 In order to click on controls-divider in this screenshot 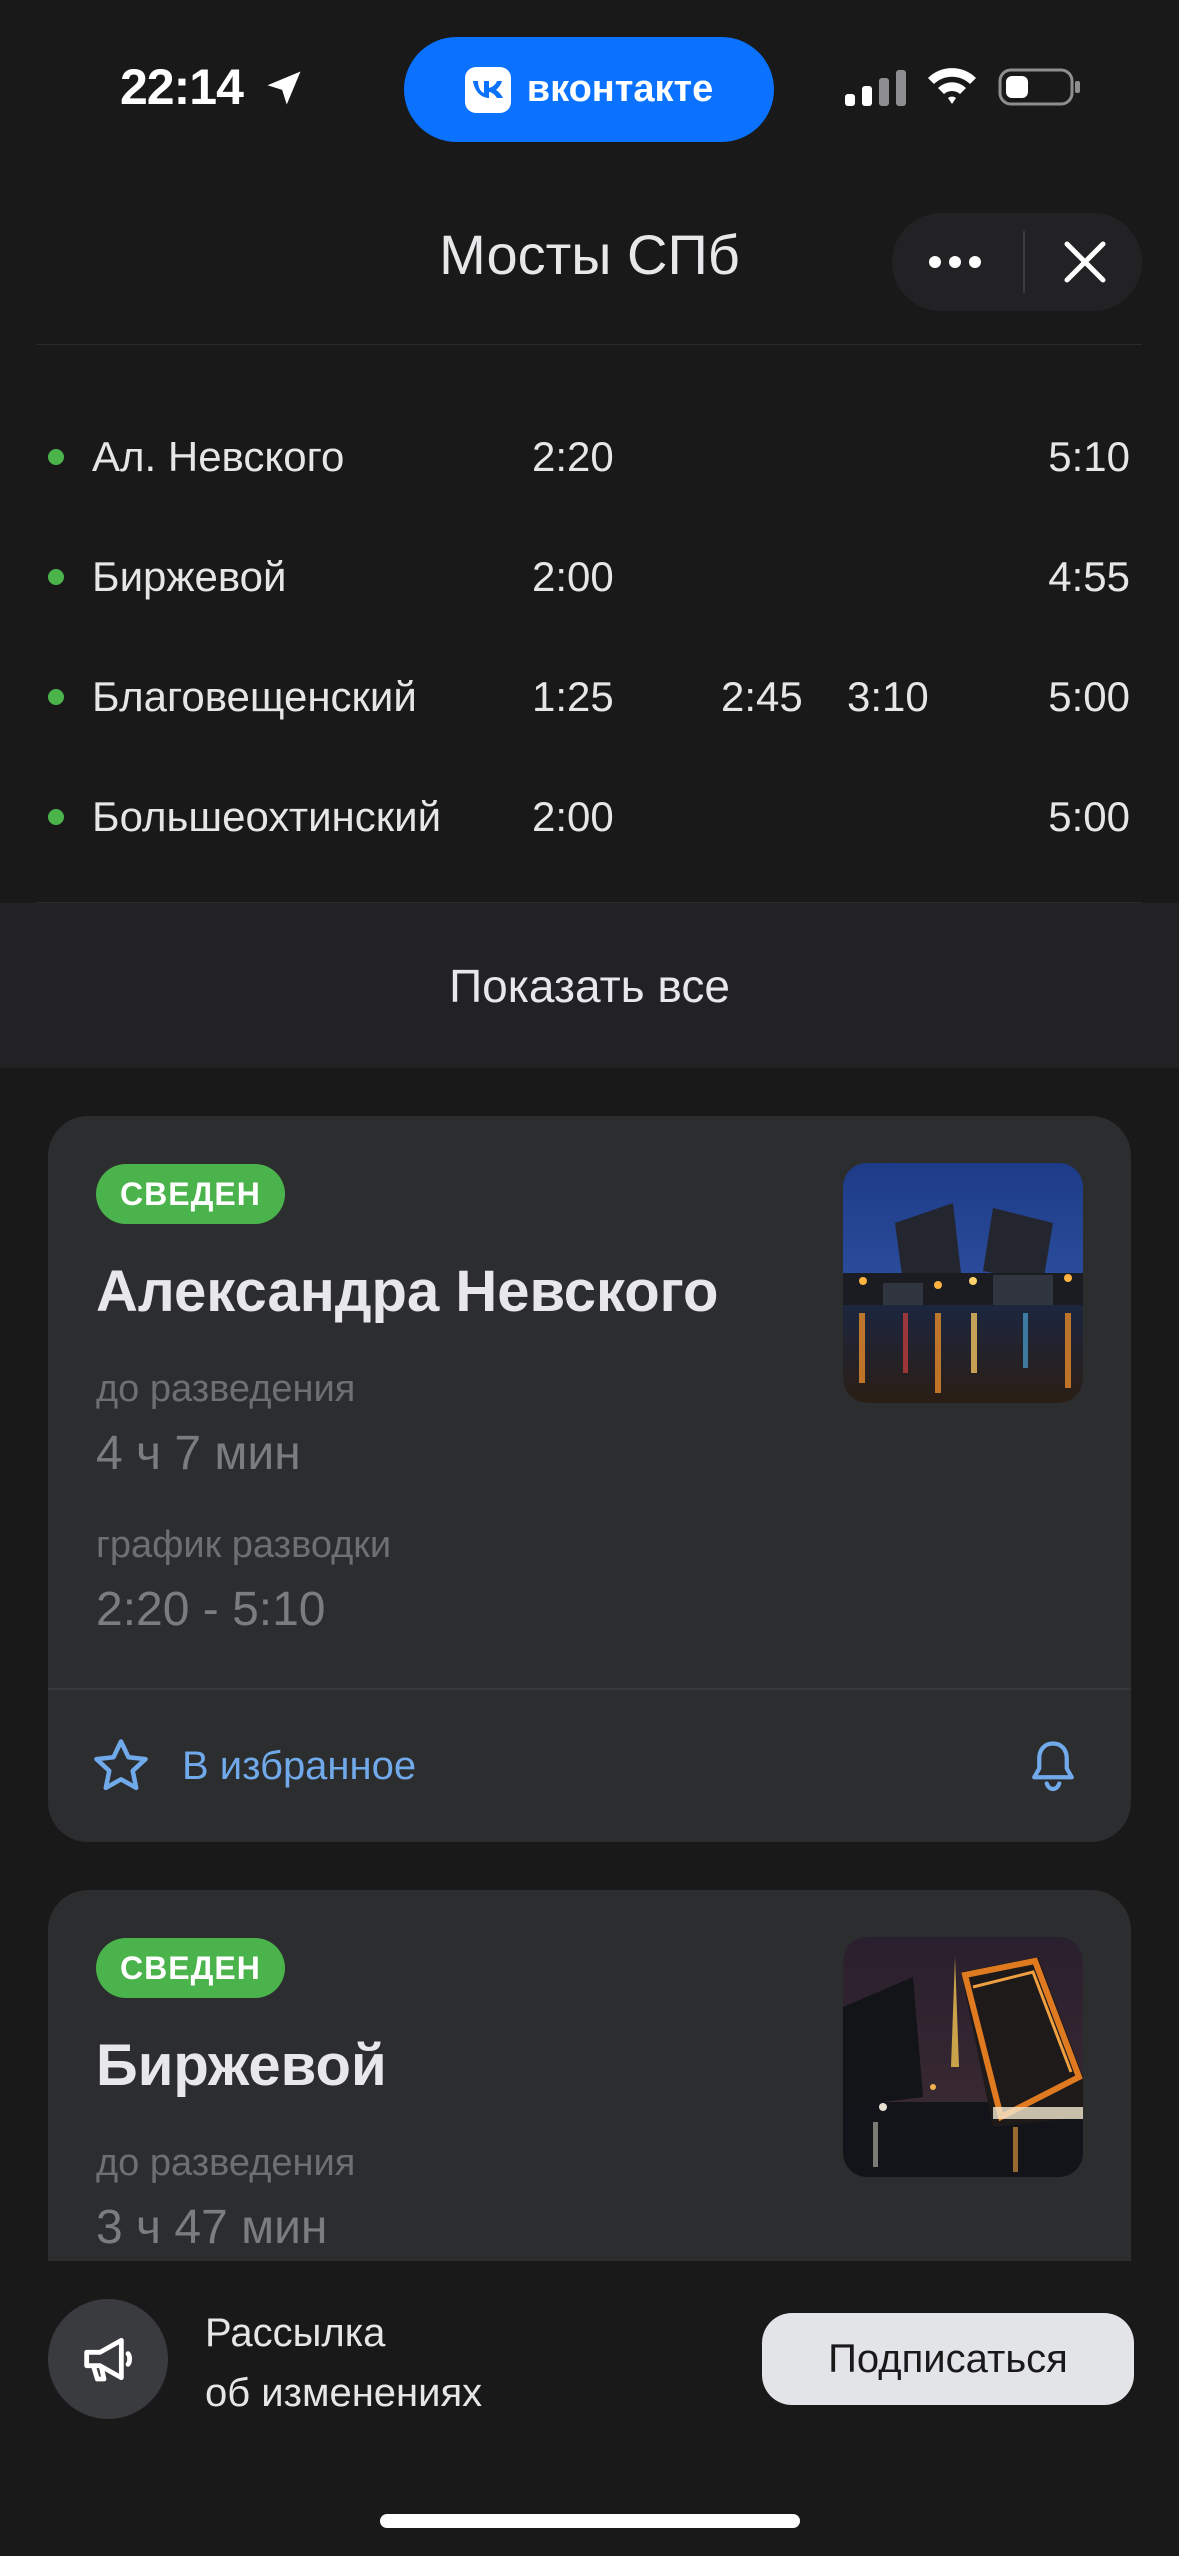, I will do `click(1024, 262)`.